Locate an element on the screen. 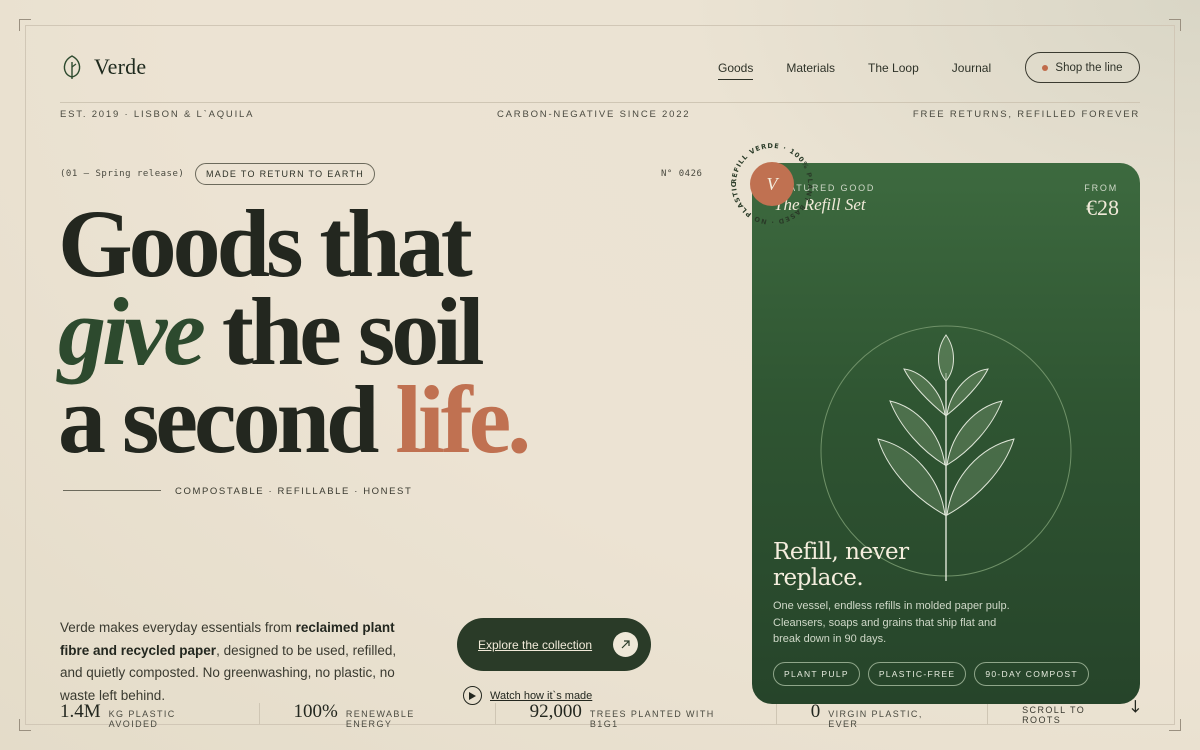 The height and width of the screenshot is (750, 1200). card-price: €28 is located at coordinates (1102, 207).